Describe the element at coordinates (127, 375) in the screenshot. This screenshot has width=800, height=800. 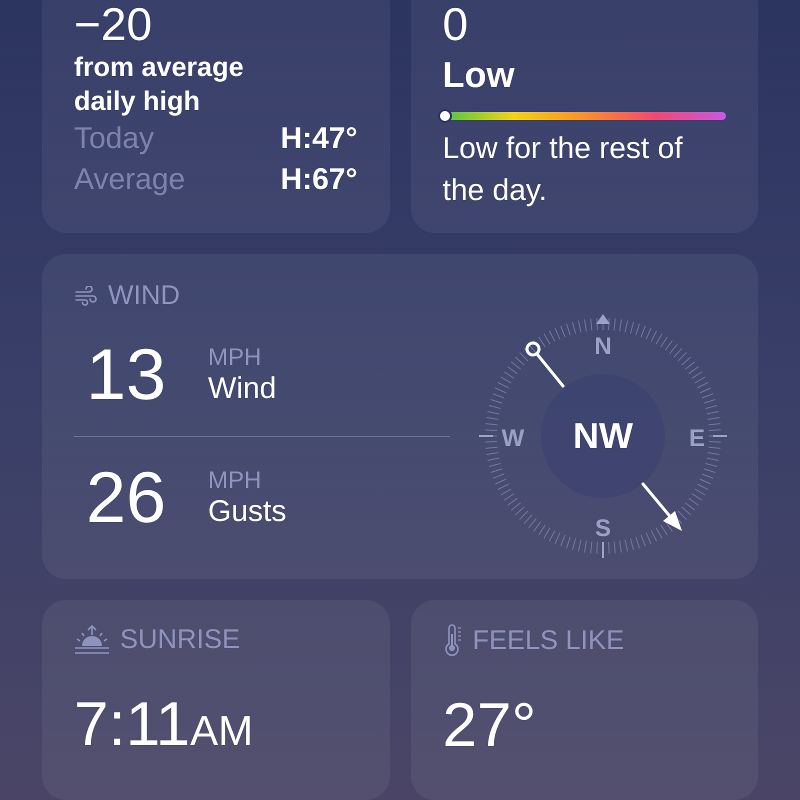
I see `wind-speed: 13` at that location.